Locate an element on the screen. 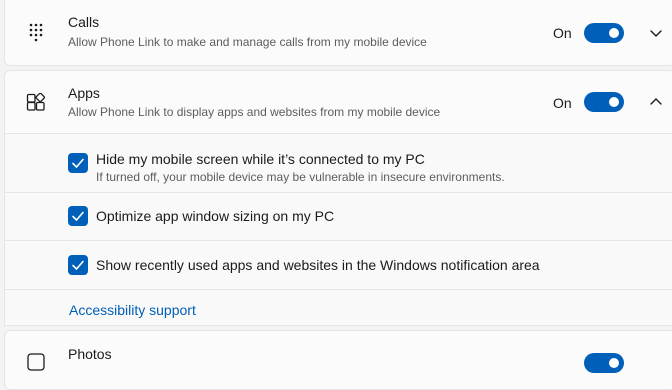 The height and width of the screenshot is (390, 672). calls-toggle-state: On is located at coordinates (562, 33).